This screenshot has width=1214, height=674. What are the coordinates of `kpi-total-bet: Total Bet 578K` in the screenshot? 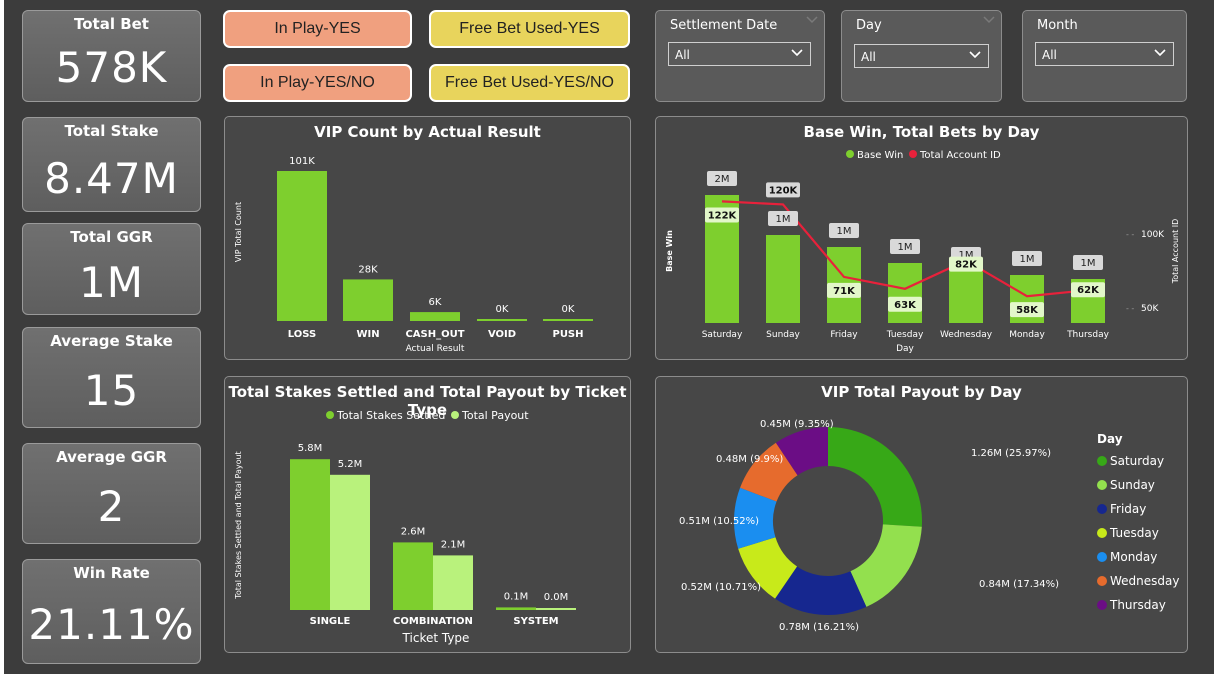 It's located at (111, 56).